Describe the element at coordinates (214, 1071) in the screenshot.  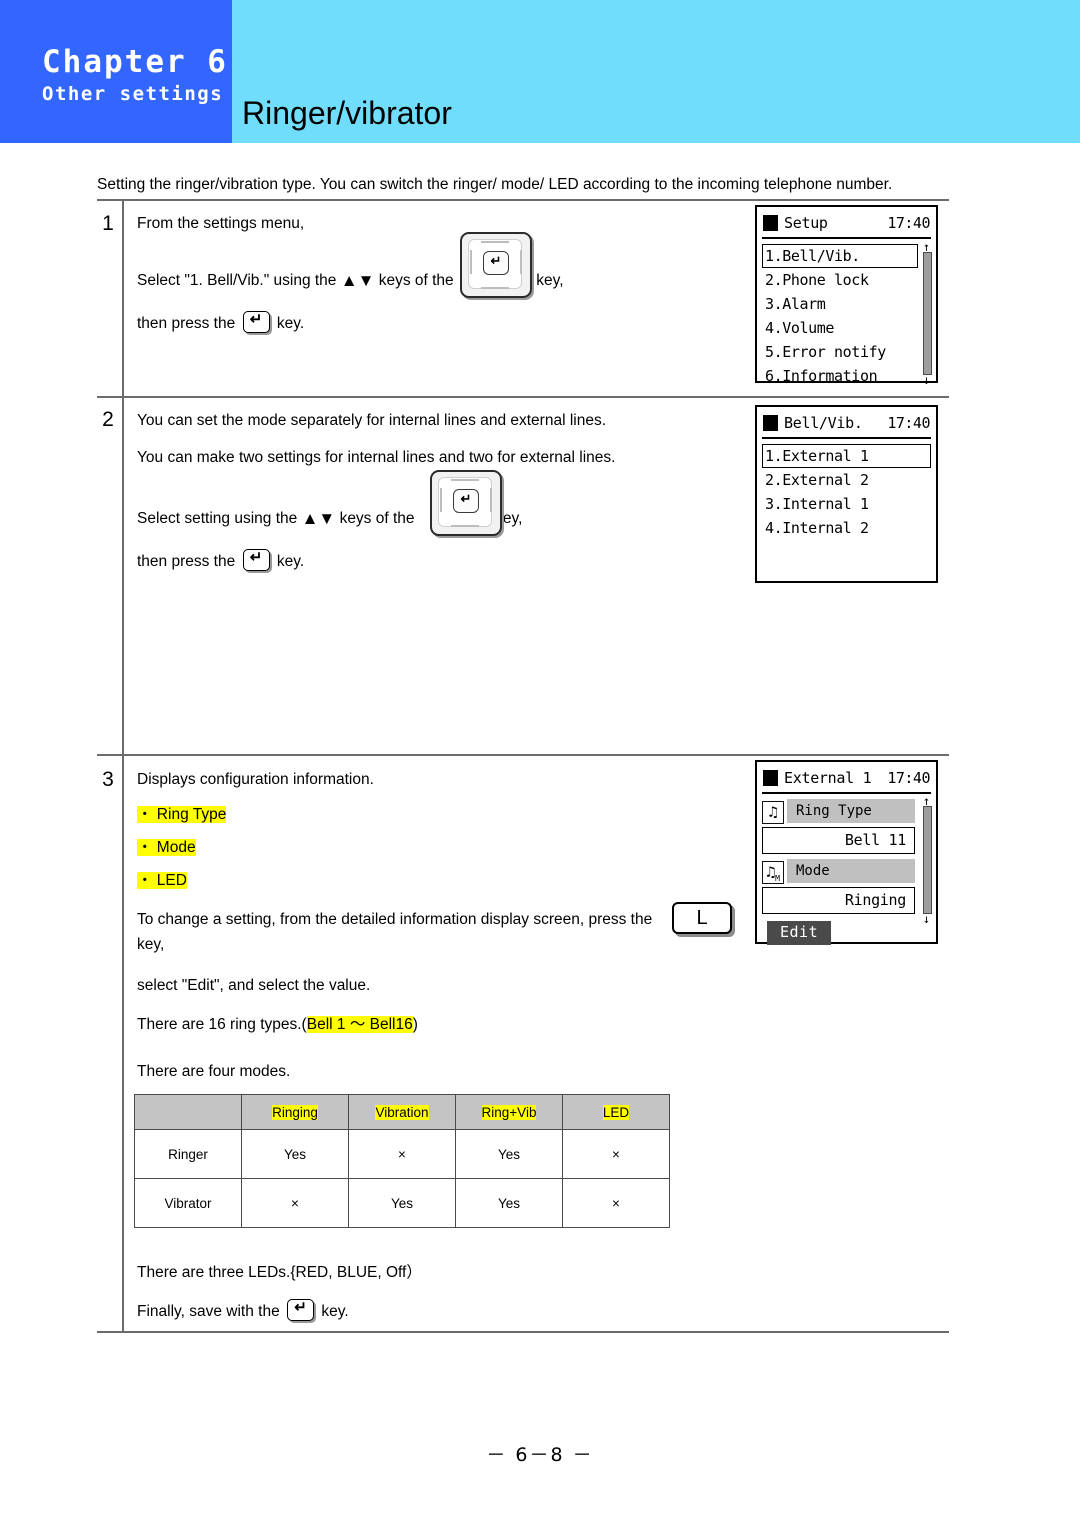
I see `modes-intro: There are four modes.` at that location.